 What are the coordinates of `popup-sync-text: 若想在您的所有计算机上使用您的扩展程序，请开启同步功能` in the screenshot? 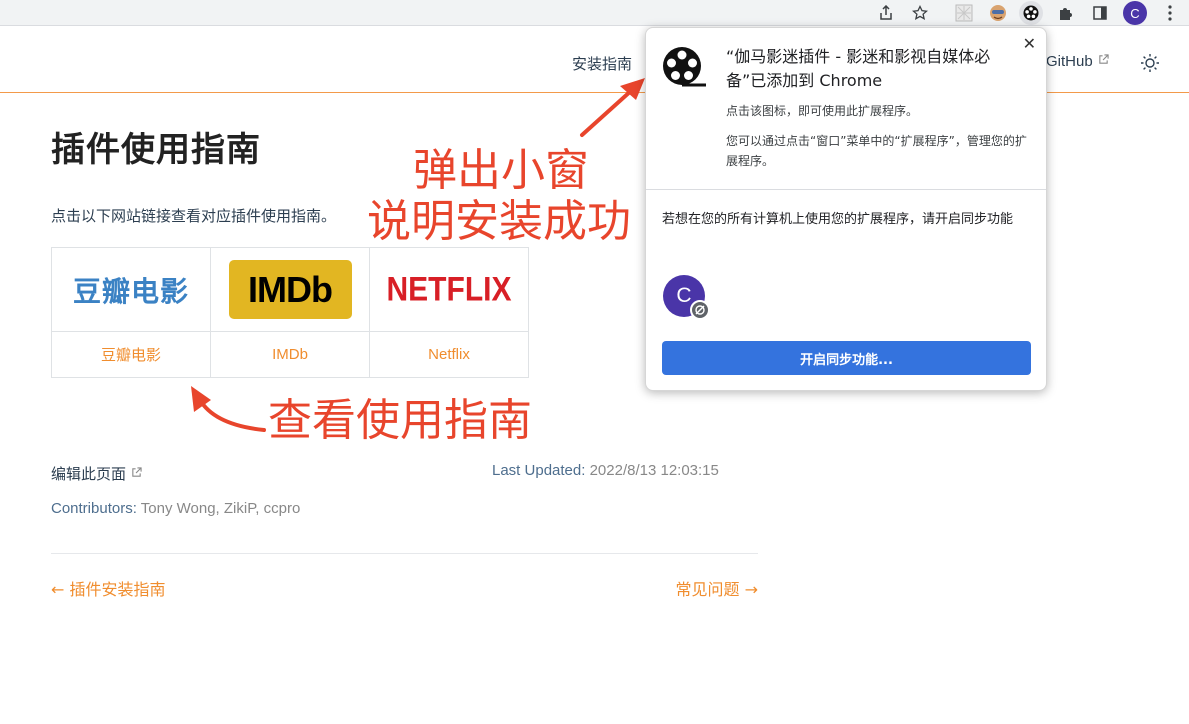 It's located at (838, 219).